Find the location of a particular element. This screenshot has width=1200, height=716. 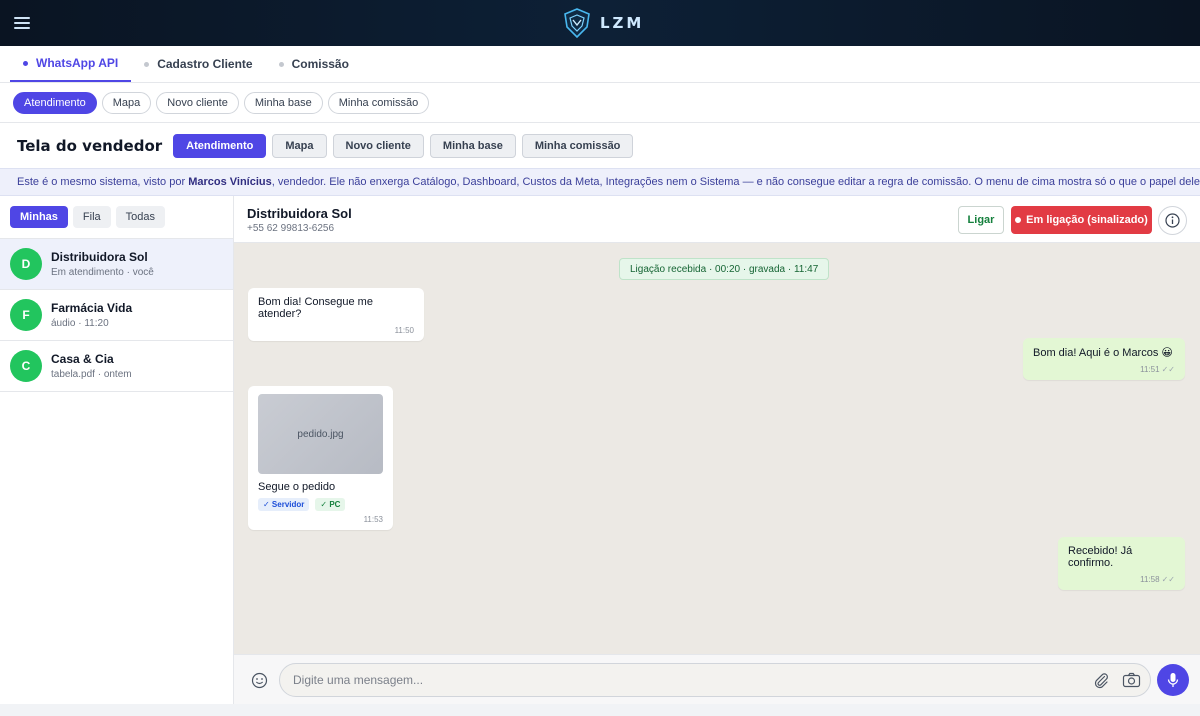

image-filename: pedido.jpg is located at coordinates (320, 434).